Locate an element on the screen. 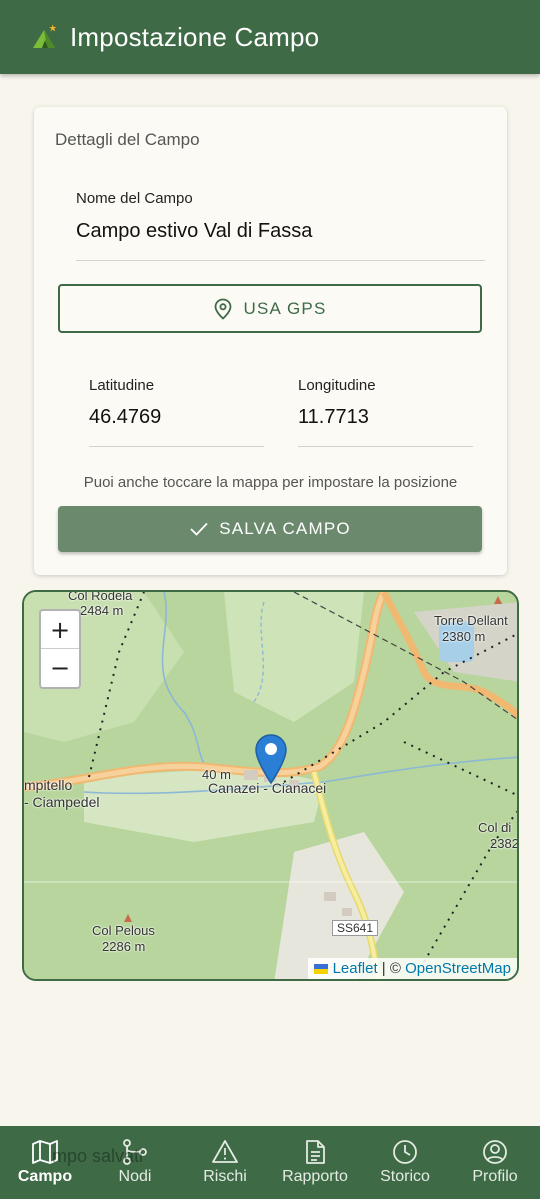 The height and width of the screenshot is (1199, 540). camp-name-label: Nome del Campo is located at coordinates (134, 198).